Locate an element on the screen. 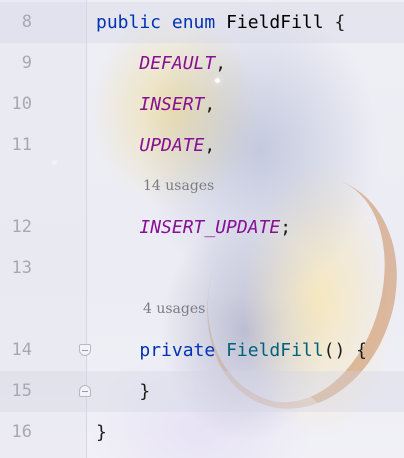  punctuation-token: () { is located at coordinates (345, 350).